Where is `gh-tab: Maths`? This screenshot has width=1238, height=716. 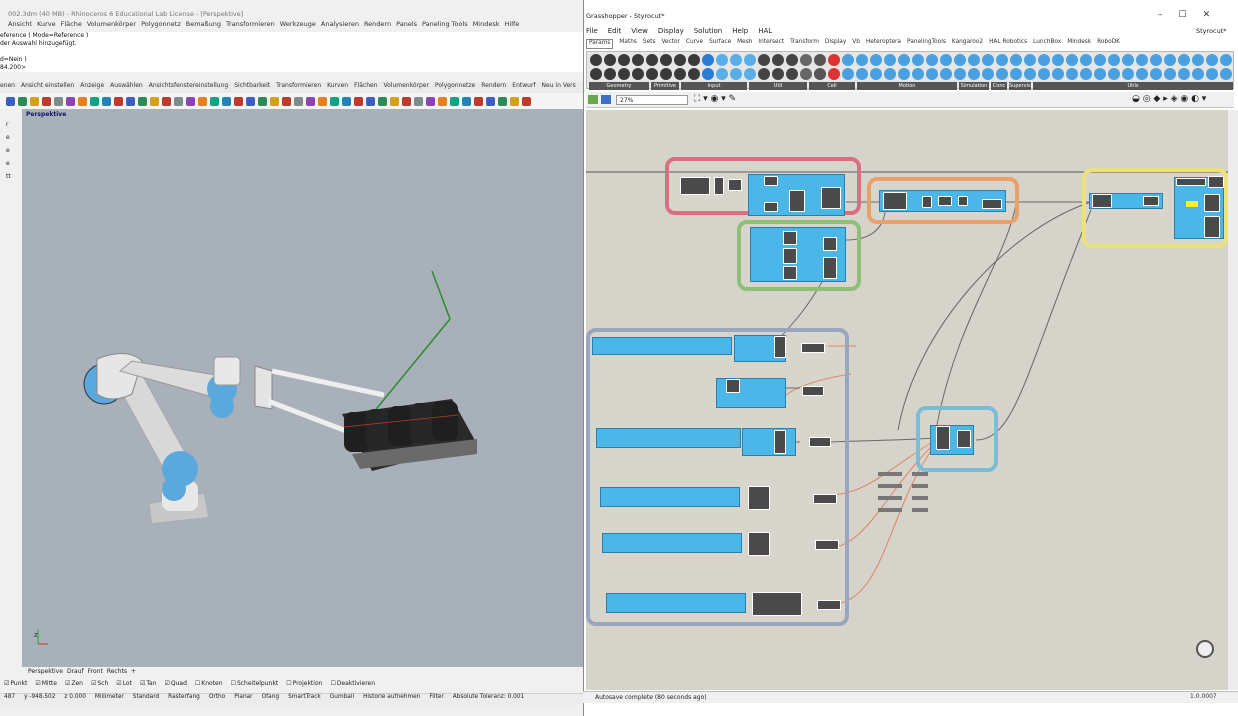
gh-tab: Maths is located at coordinates (628, 44).